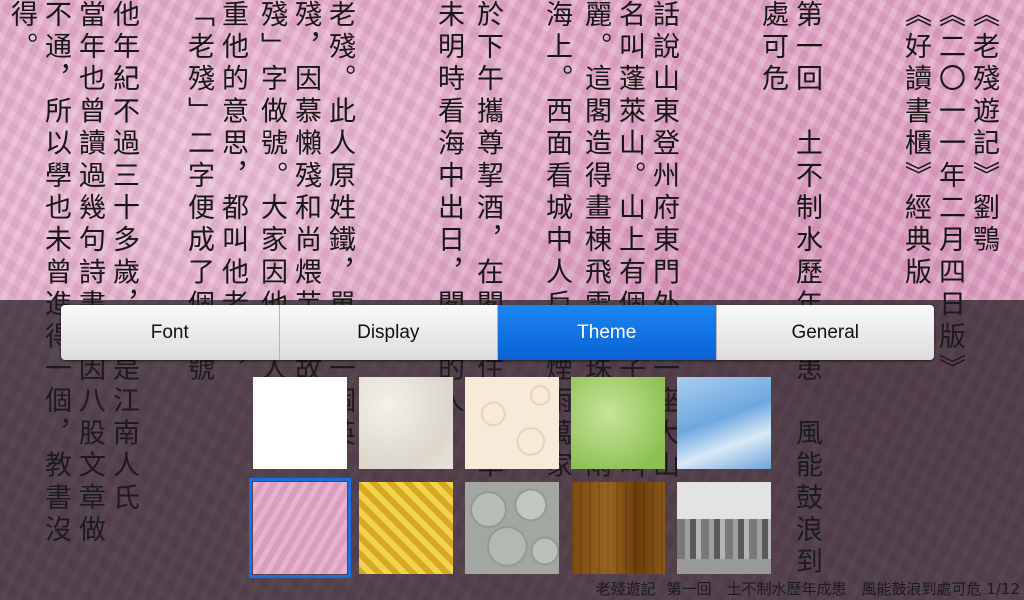 Image resolution: width=1024 pixels, height=600 pixels. Describe the element at coordinates (300, 423) in the screenshot. I see `theme-swatch-white` at that location.